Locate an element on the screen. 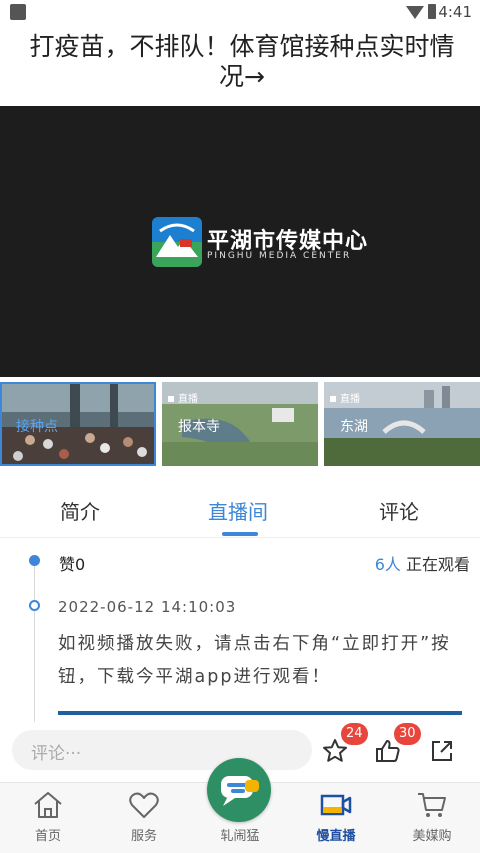 The image size is (480, 853). media-center-logo-icon is located at coordinates (177, 242).